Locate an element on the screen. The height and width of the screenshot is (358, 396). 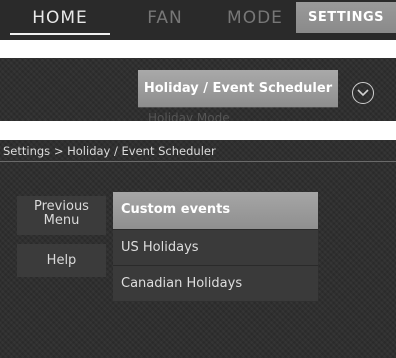
expand-menu-button is located at coordinates (363, 93).